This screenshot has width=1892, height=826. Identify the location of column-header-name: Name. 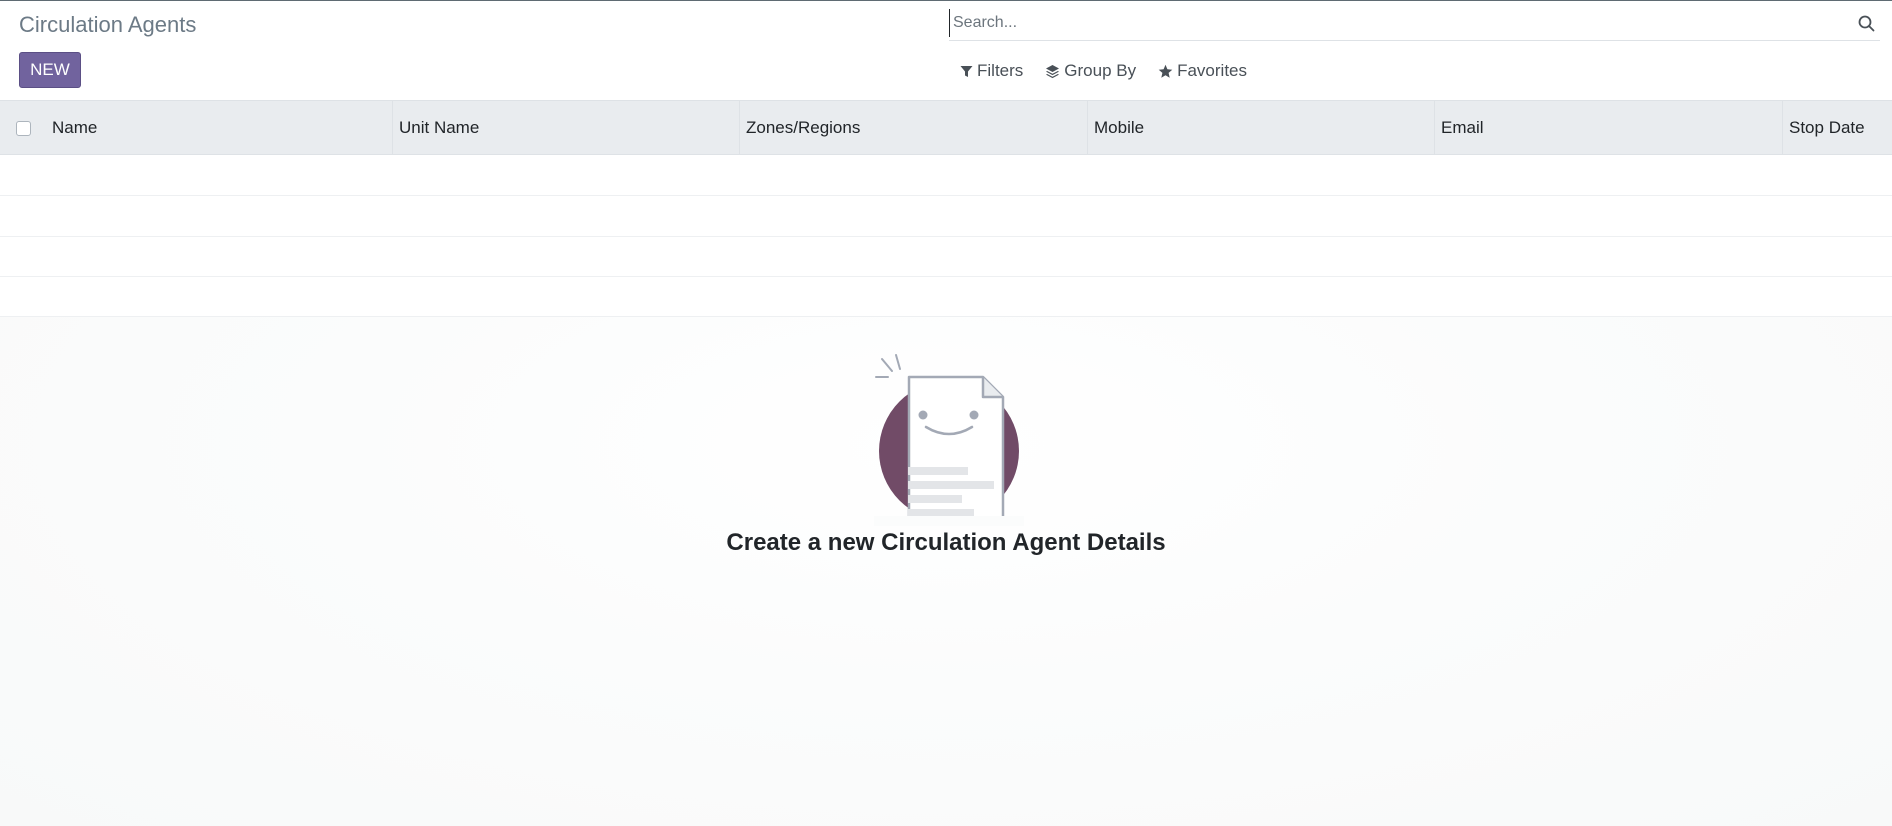
(219, 128).